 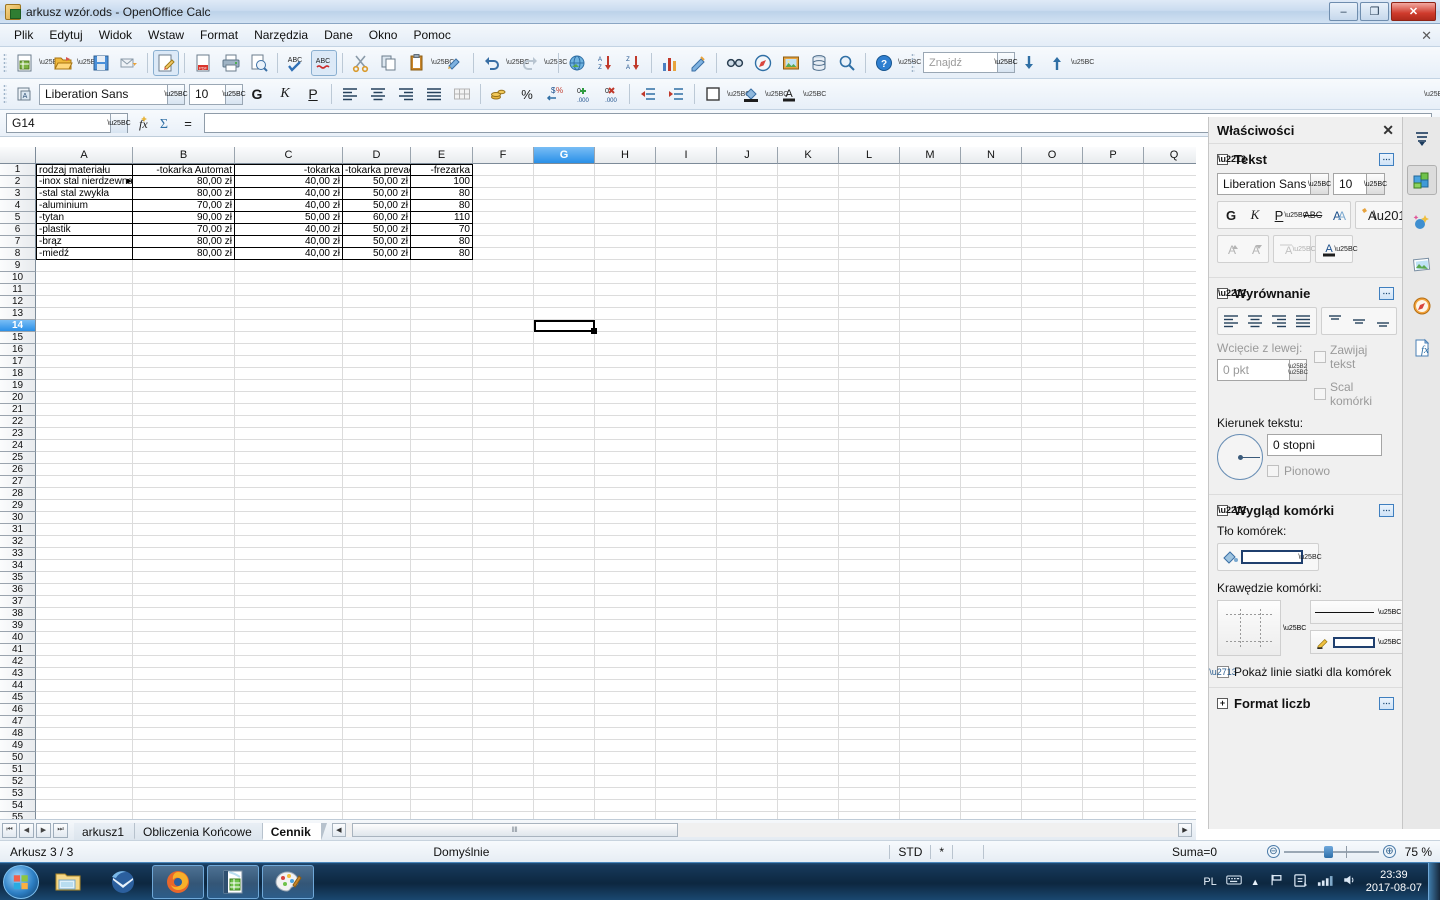 What do you see at coordinates (184, 470) in the screenshot?
I see `cell-B26` at bounding box center [184, 470].